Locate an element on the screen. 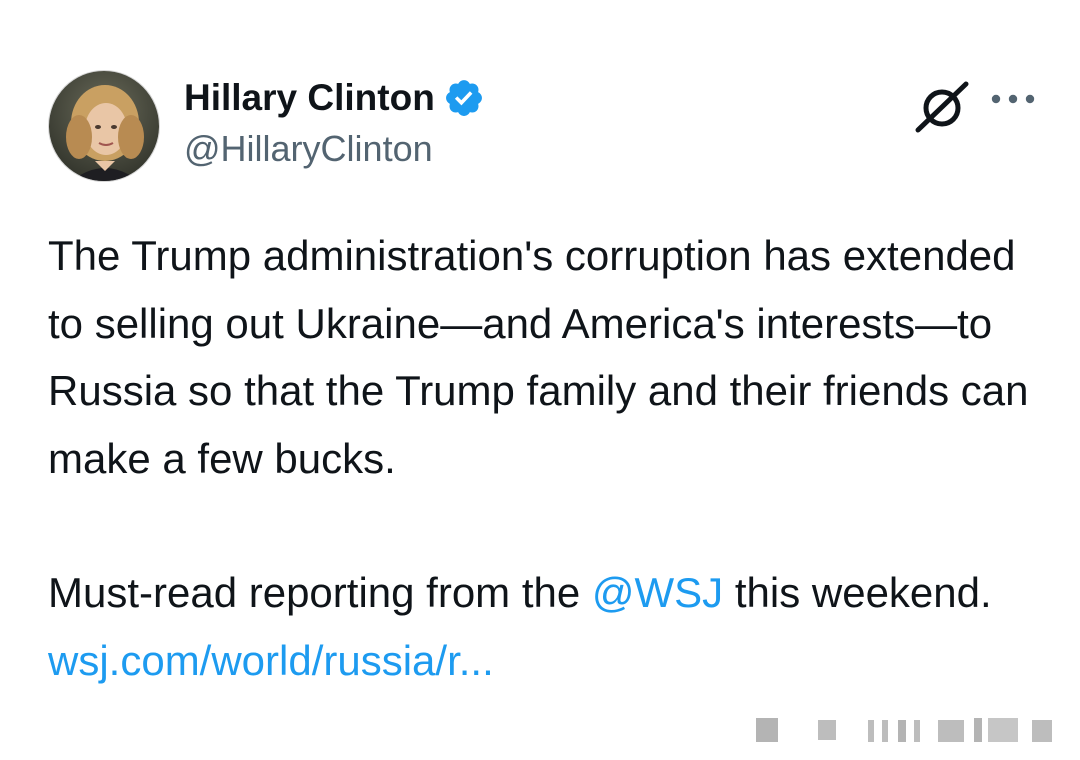  watermark is located at coordinates (908, 730).